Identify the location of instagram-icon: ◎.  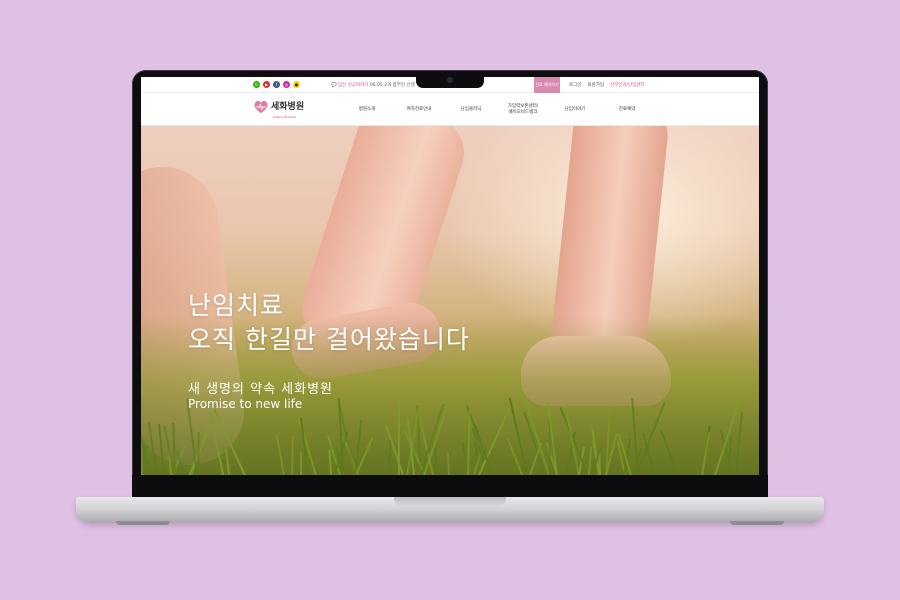
(286, 84).